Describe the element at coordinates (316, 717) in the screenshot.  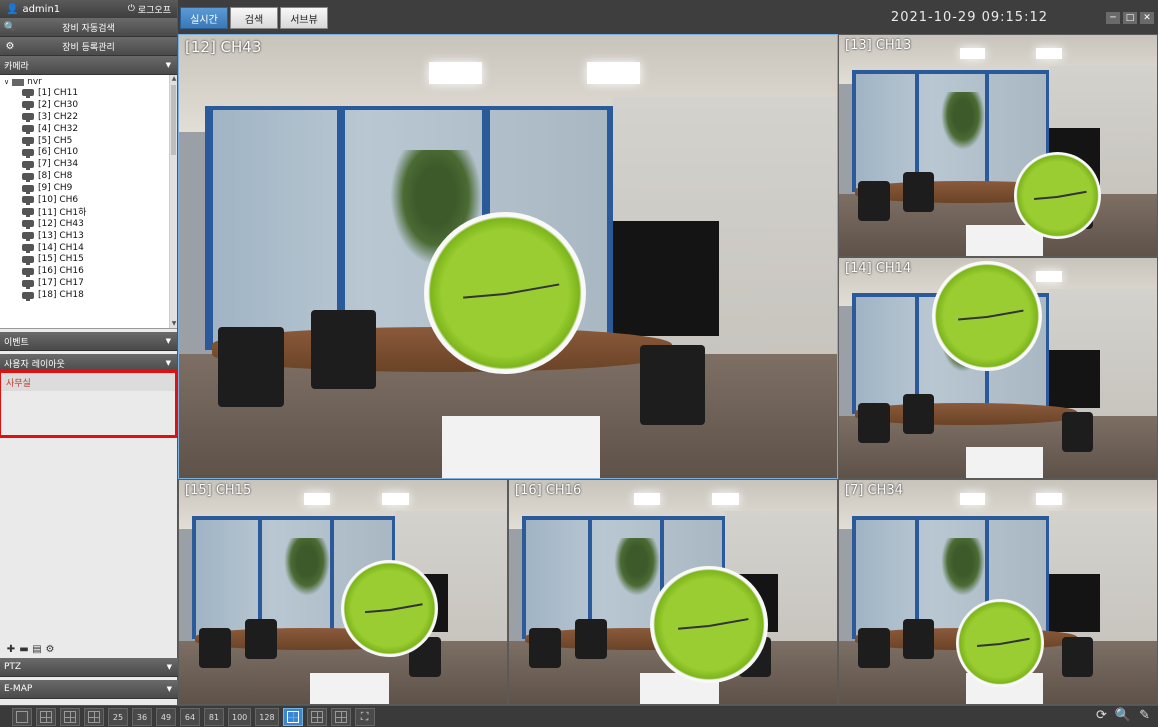
I see `layout-alt1-button` at that location.